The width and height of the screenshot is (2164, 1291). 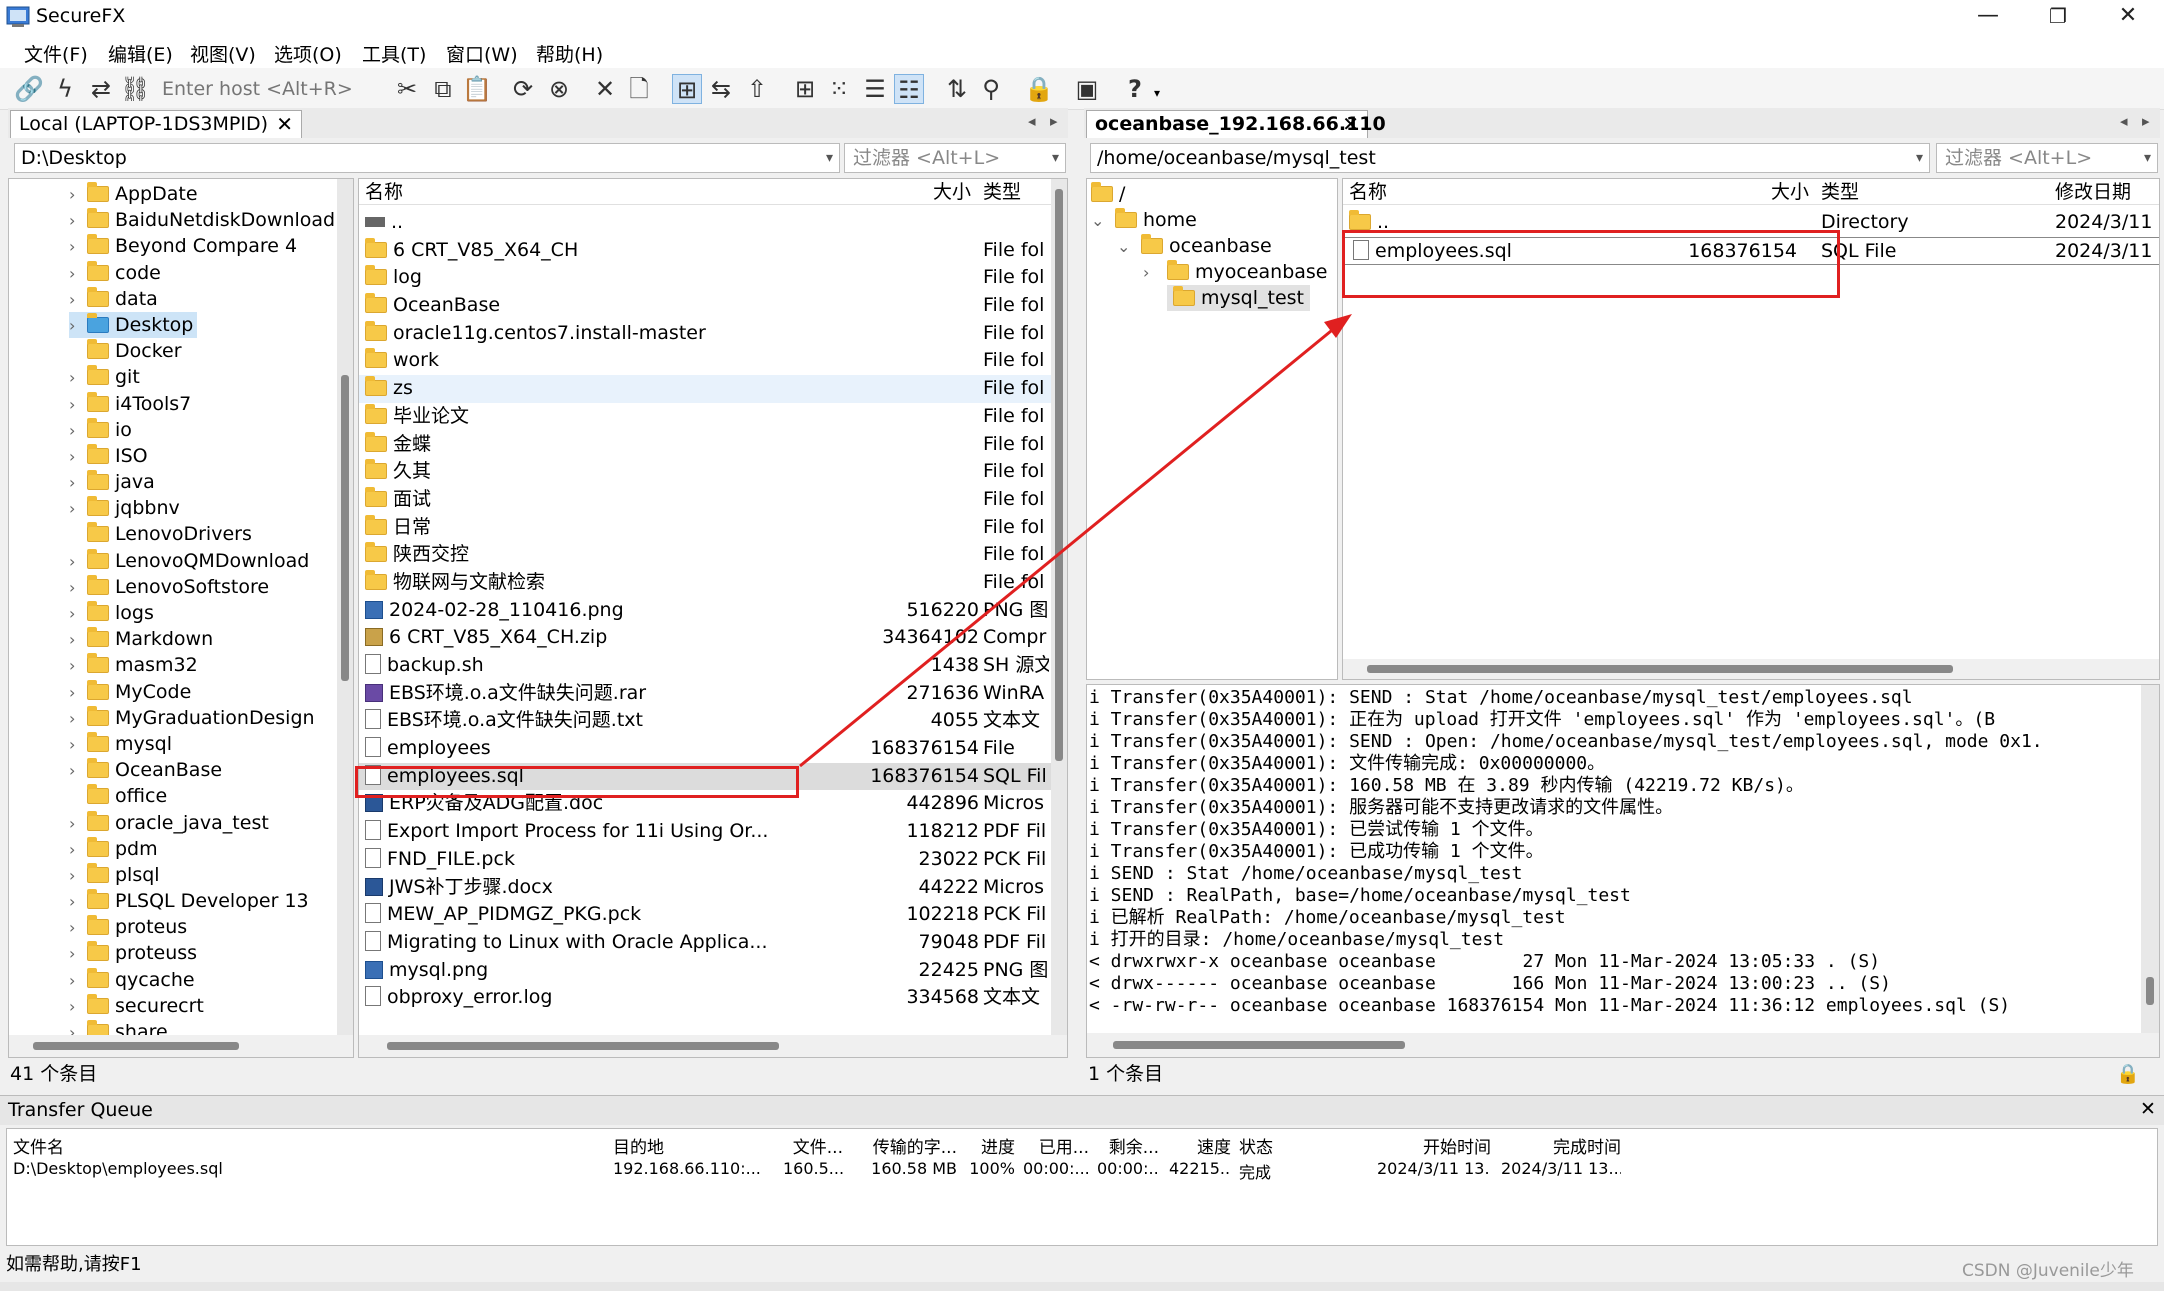 I want to click on local-tree-item: › masm32, so click(x=204, y=665).